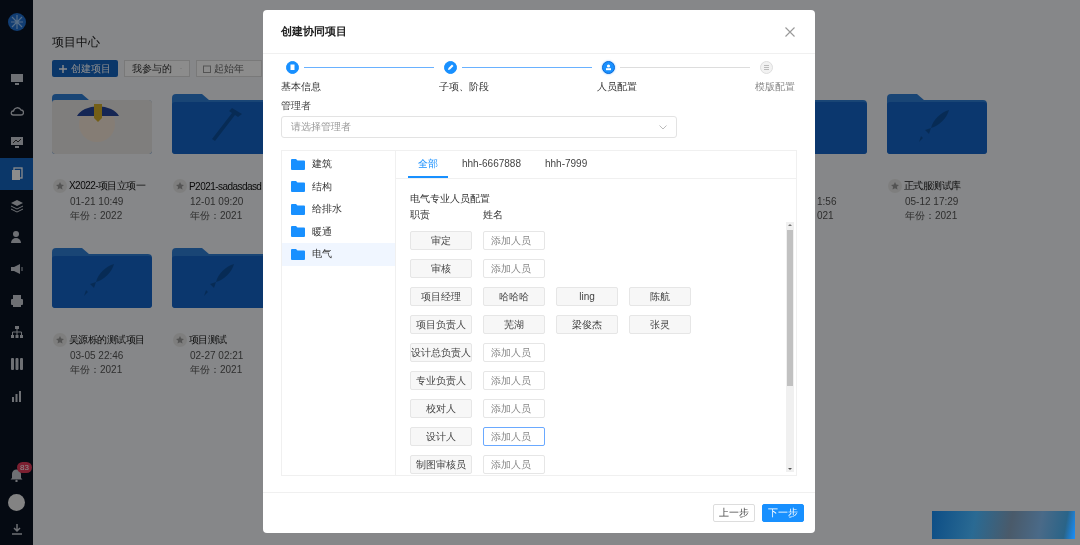 This screenshot has width=1080, height=545. Describe the element at coordinates (464, 87) in the screenshot. I see `step-label: 子项、阶段` at that location.